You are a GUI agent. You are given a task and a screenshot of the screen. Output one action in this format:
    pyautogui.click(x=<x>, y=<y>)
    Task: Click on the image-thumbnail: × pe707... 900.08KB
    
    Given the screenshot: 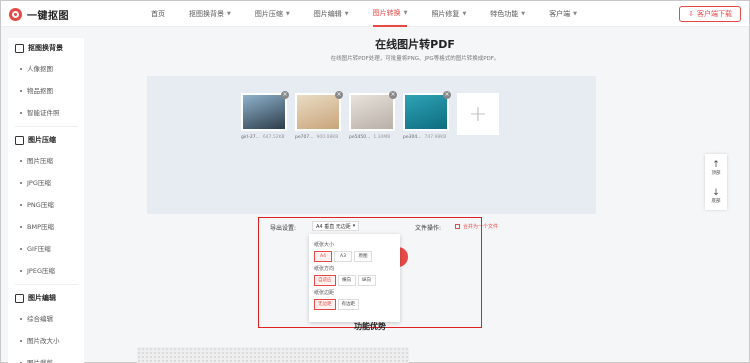 What is the action you would take?
    pyautogui.click(x=319, y=115)
    